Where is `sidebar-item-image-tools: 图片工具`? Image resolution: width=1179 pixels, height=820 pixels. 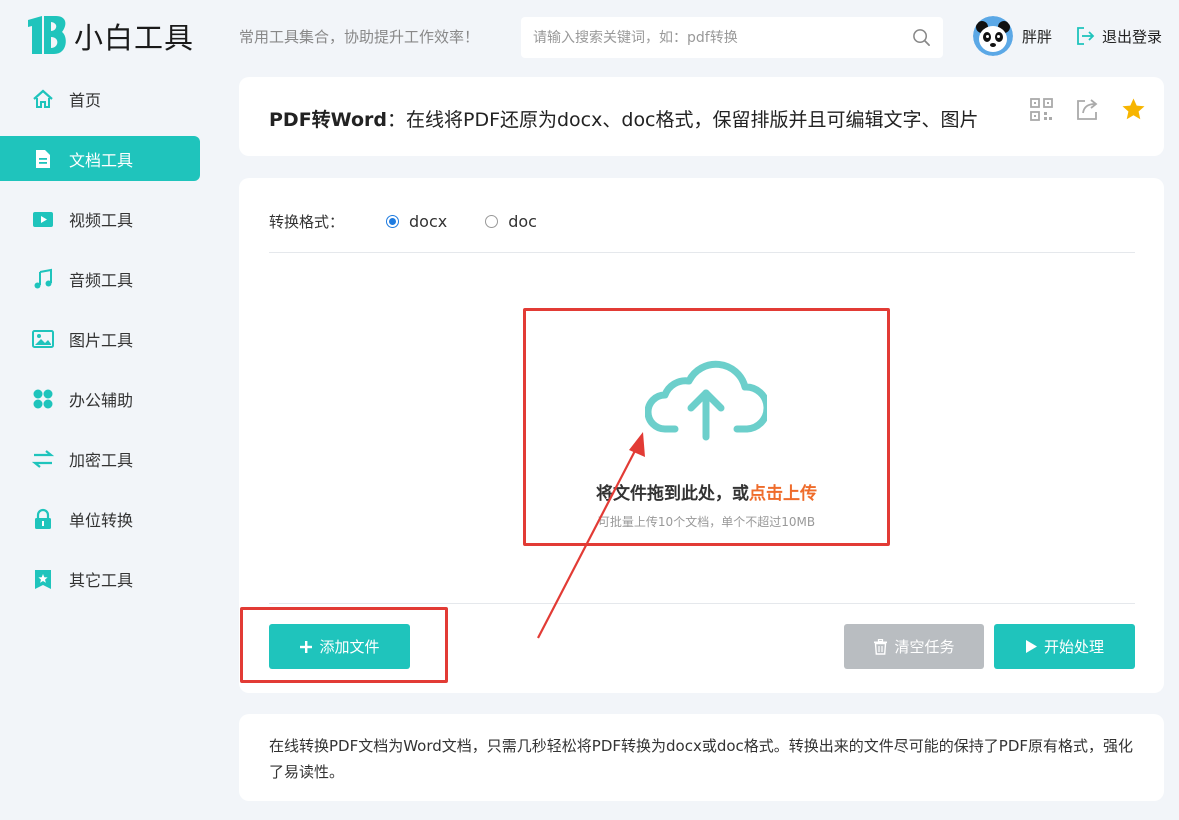 sidebar-item-image-tools: 图片工具 is located at coordinates (100, 338).